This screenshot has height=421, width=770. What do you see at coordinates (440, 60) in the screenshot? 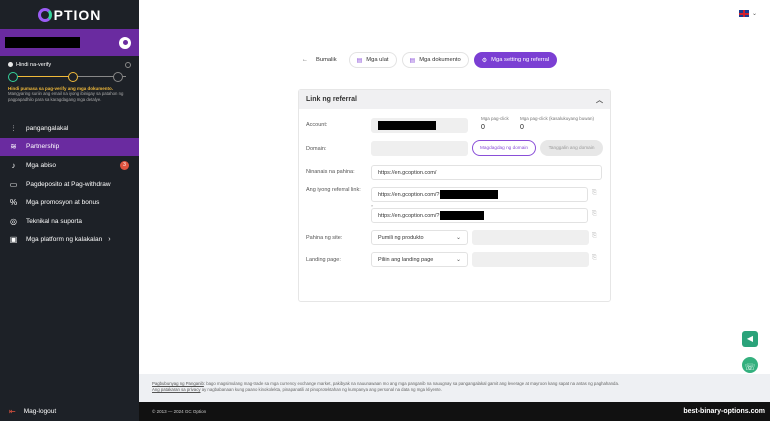
I see `tab-label: Mga dokumento` at bounding box center [440, 60].